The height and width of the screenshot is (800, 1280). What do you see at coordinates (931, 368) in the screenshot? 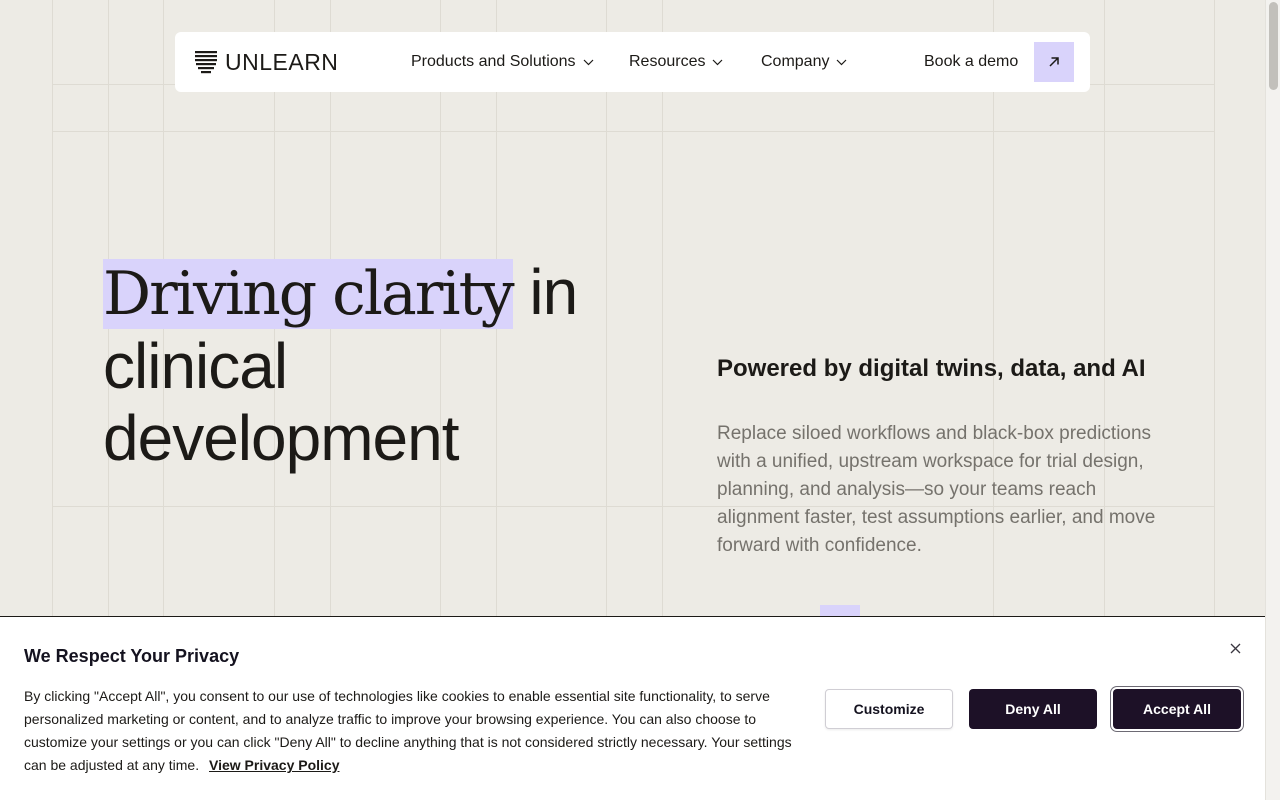
I see `hero-subtitle: Powered by digital twins, data, and AI` at bounding box center [931, 368].